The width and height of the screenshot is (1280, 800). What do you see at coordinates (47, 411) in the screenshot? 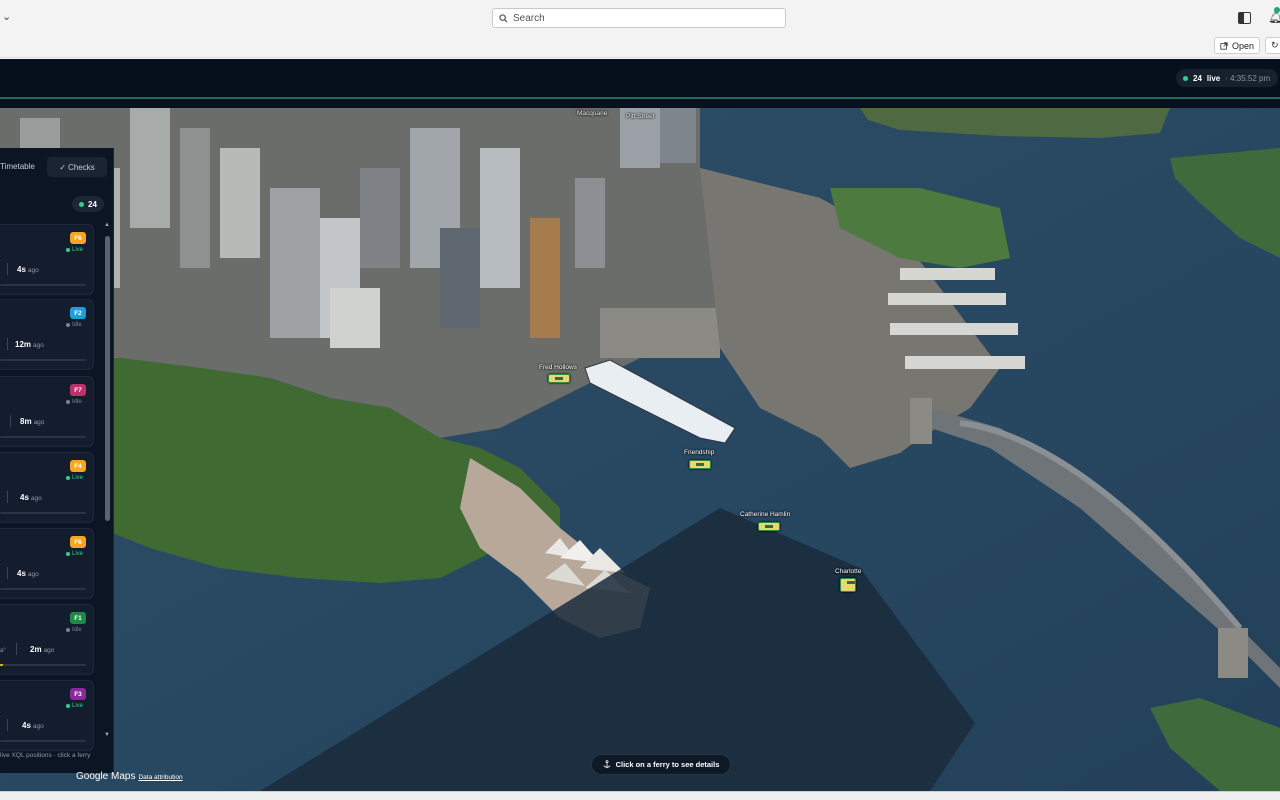
I see `ferry-card: F7 Idle 8m ago` at bounding box center [47, 411].